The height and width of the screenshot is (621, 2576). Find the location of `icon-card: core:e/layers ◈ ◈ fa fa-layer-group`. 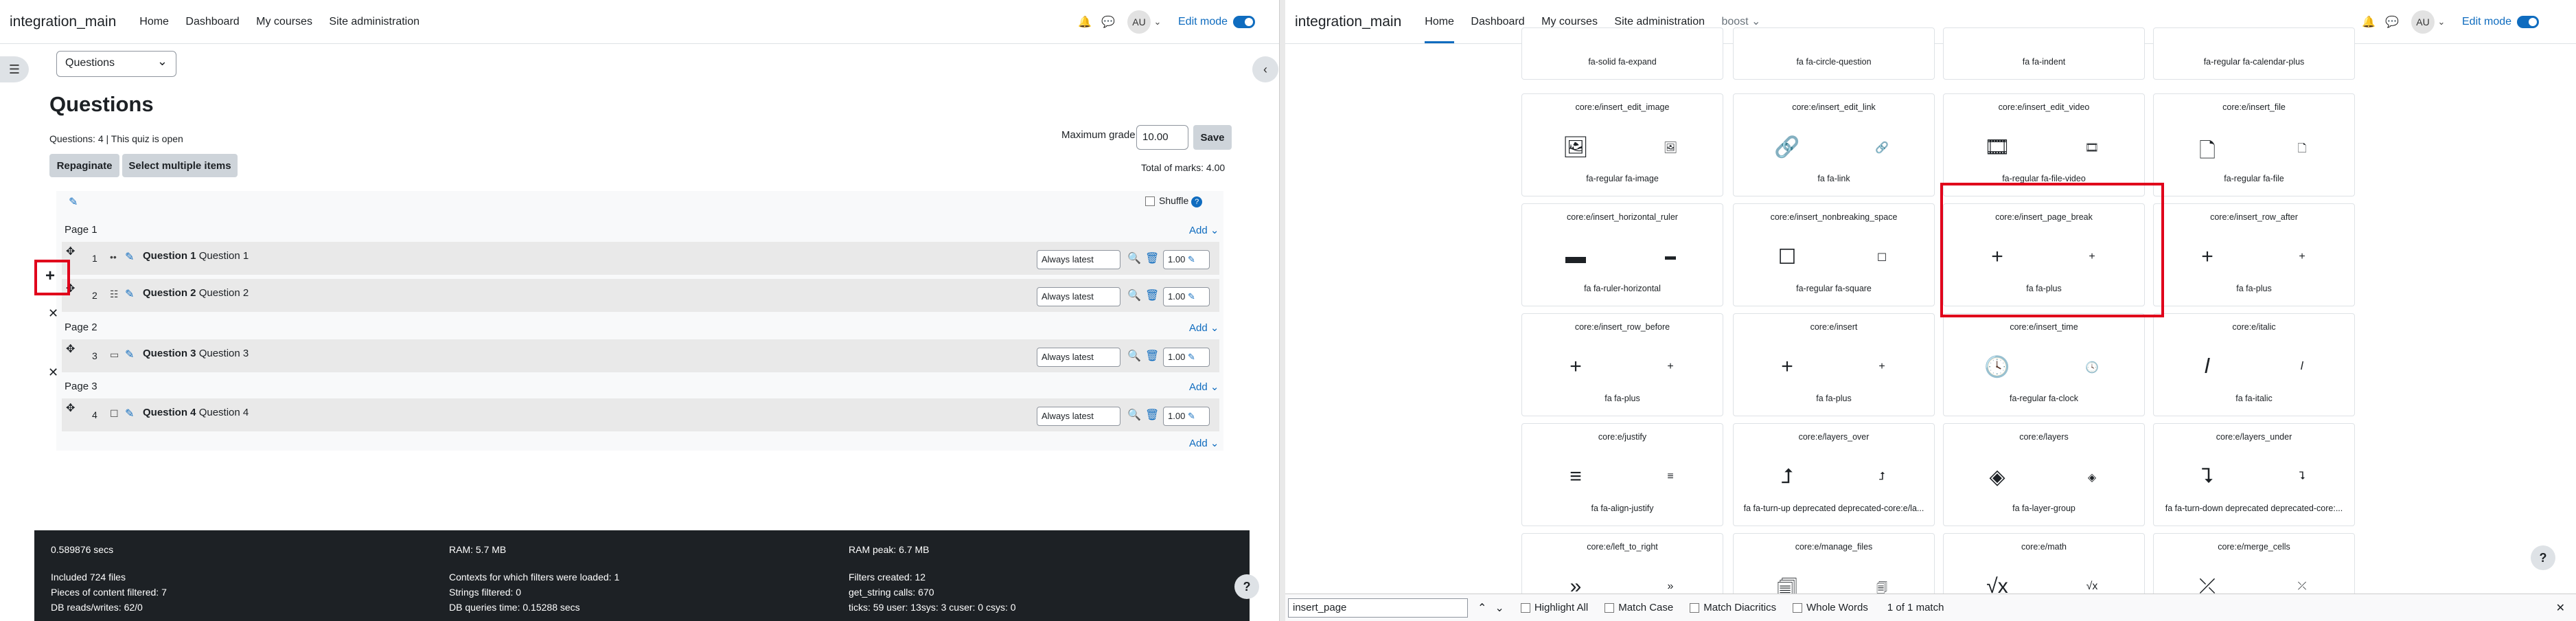

icon-card: core:e/layers ◈ ◈ fa fa-layer-group is located at coordinates (2044, 474).